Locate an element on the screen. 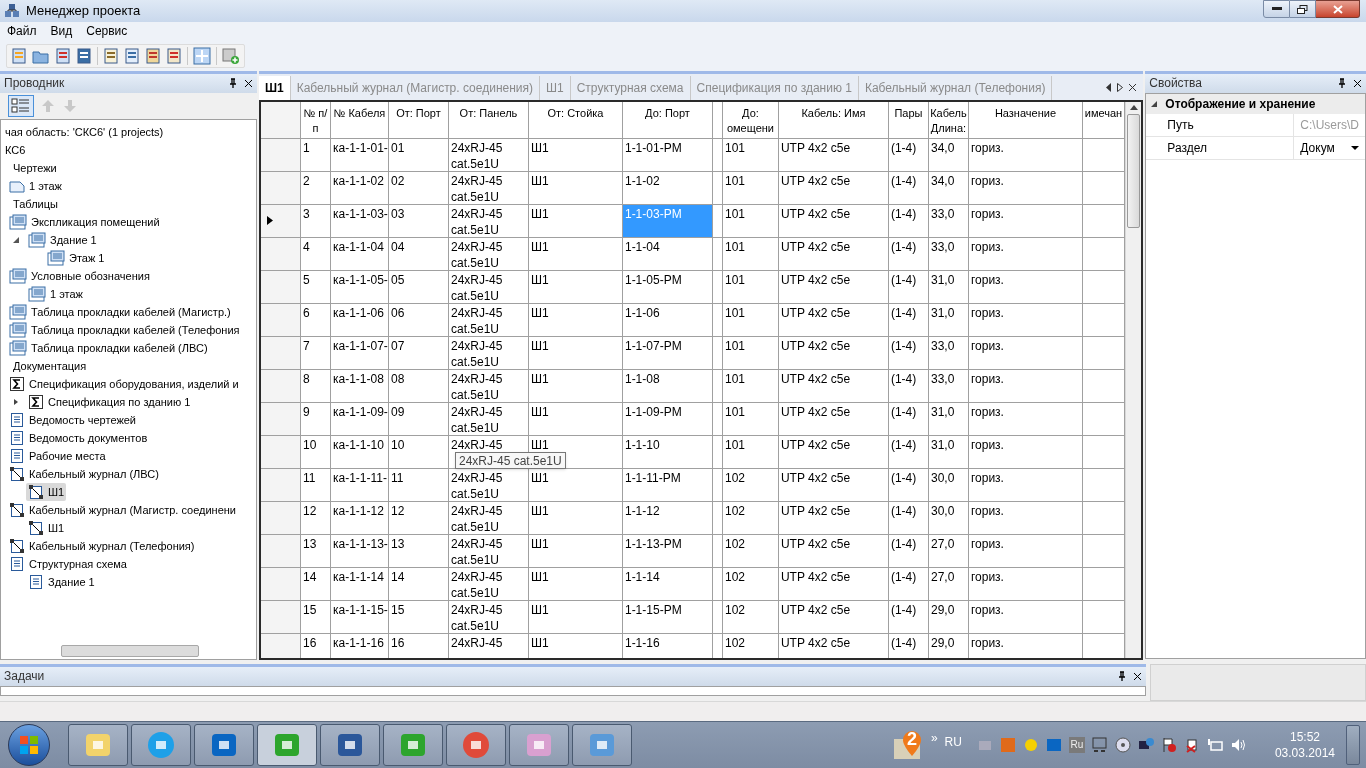 Image resolution: width=1366 pixels, height=768 pixels. tree-item: Спецификация по зданию 1 is located at coordinates (109, 401).